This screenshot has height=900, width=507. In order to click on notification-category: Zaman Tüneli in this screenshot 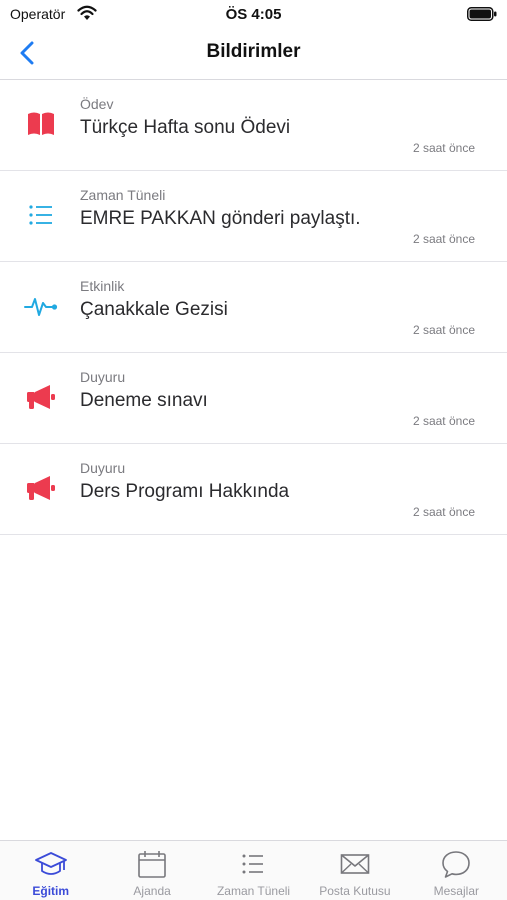, I will do `click(123, 195)`.